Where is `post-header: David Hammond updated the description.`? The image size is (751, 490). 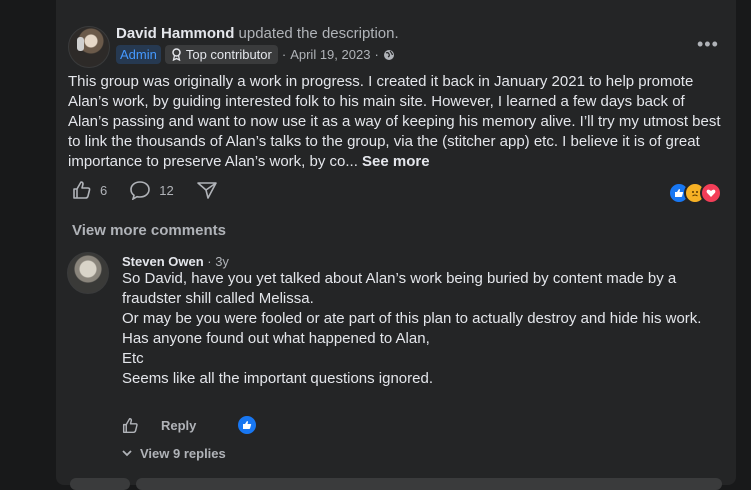
post-header: David Hammond updated the description. is located at coordinates (257, 33).